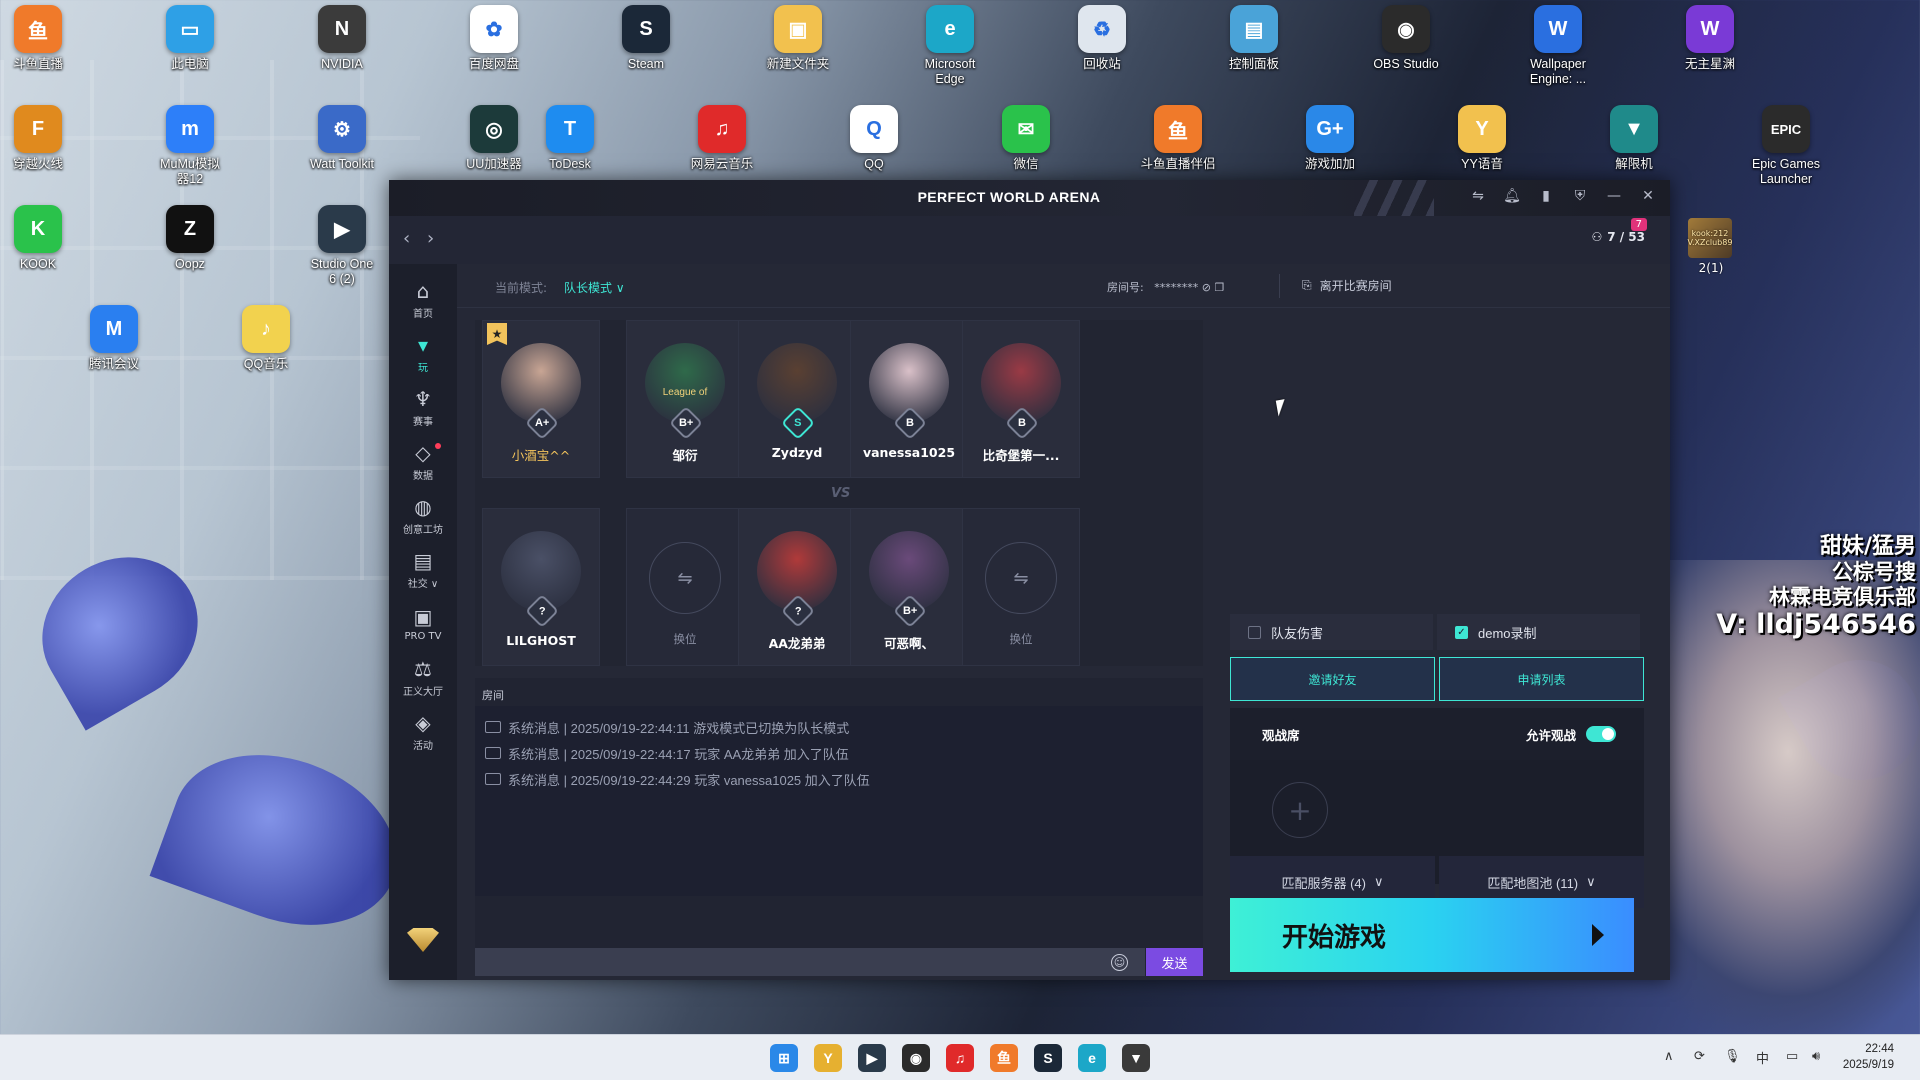  I want to click on desktop-icon: ▶ Studio One 6 (2), so click(342, 246).